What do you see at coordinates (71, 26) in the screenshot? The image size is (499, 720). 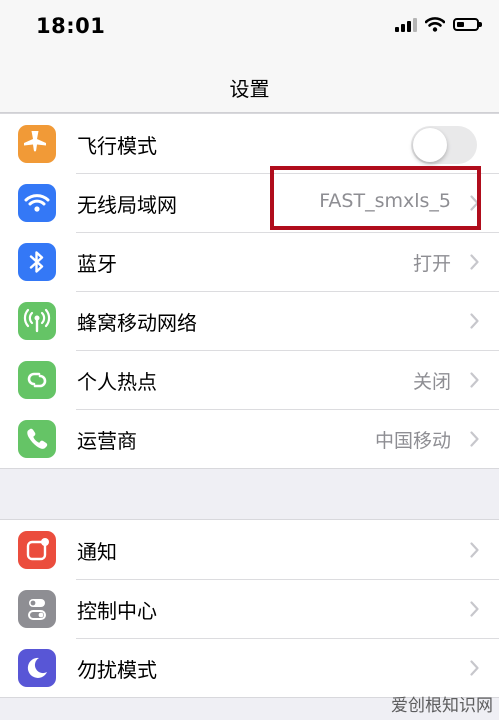 I see `status-time: 18:01` at bounding box center [71, 26].